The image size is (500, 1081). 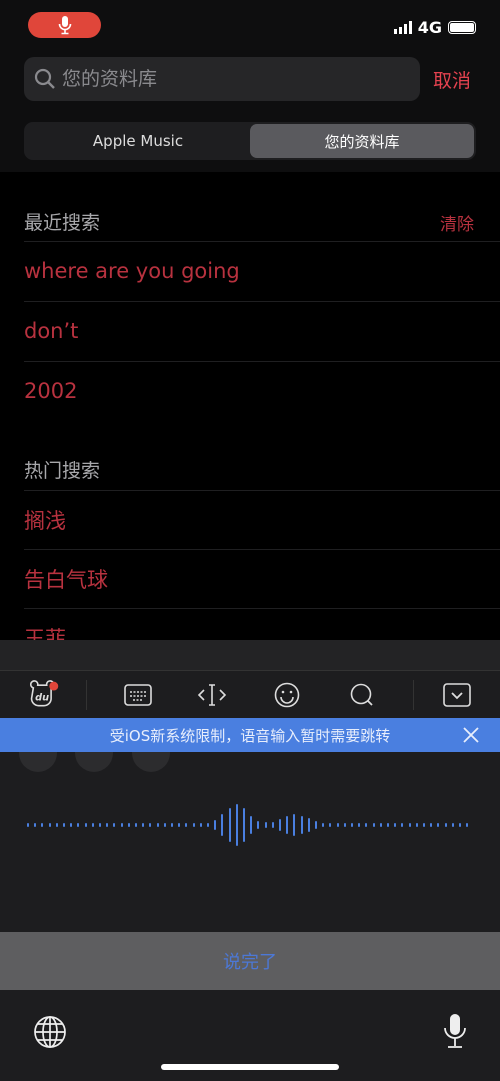 I want to click on banner-text: 受iOS新系统限制，语音输入暂时需要跳转, so click(x=250, y=735).